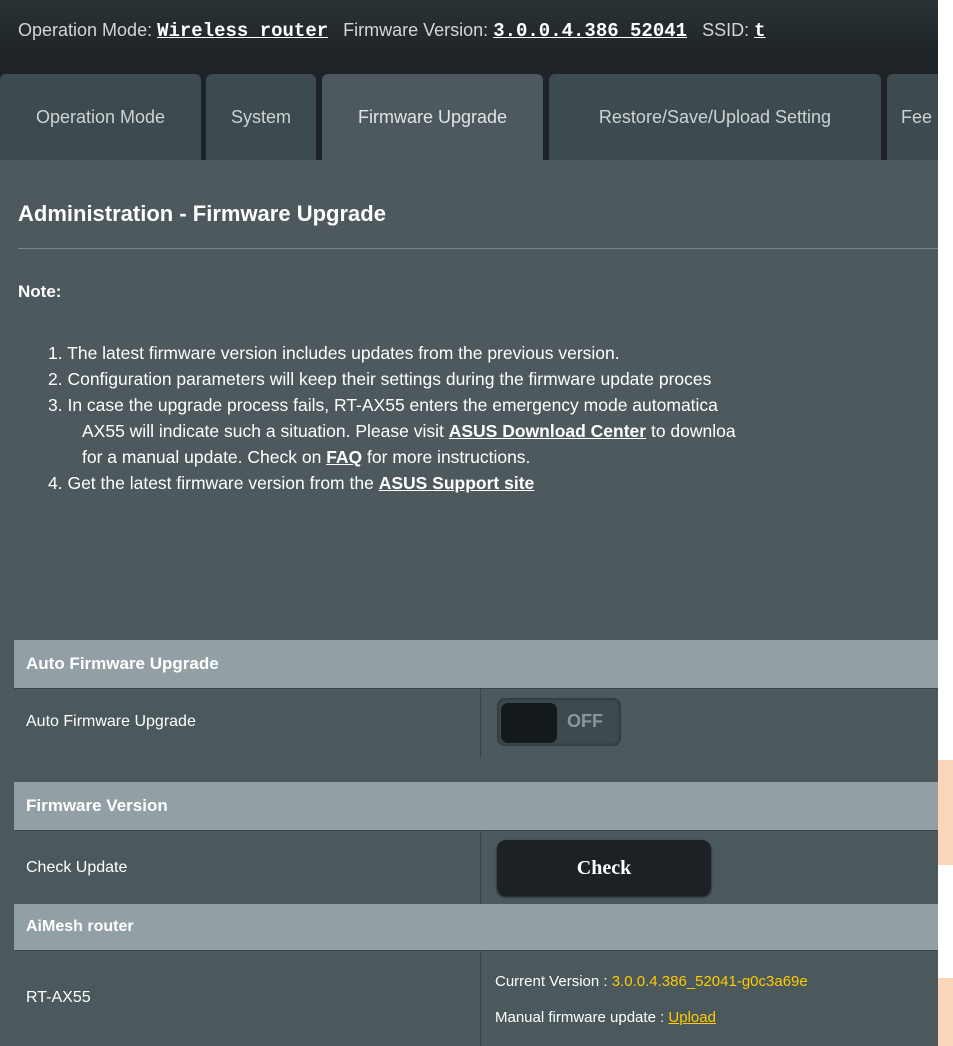 This screenshot has width=953, height=1046. I want to click on ssid-label: SSID:, so click(726, 30).